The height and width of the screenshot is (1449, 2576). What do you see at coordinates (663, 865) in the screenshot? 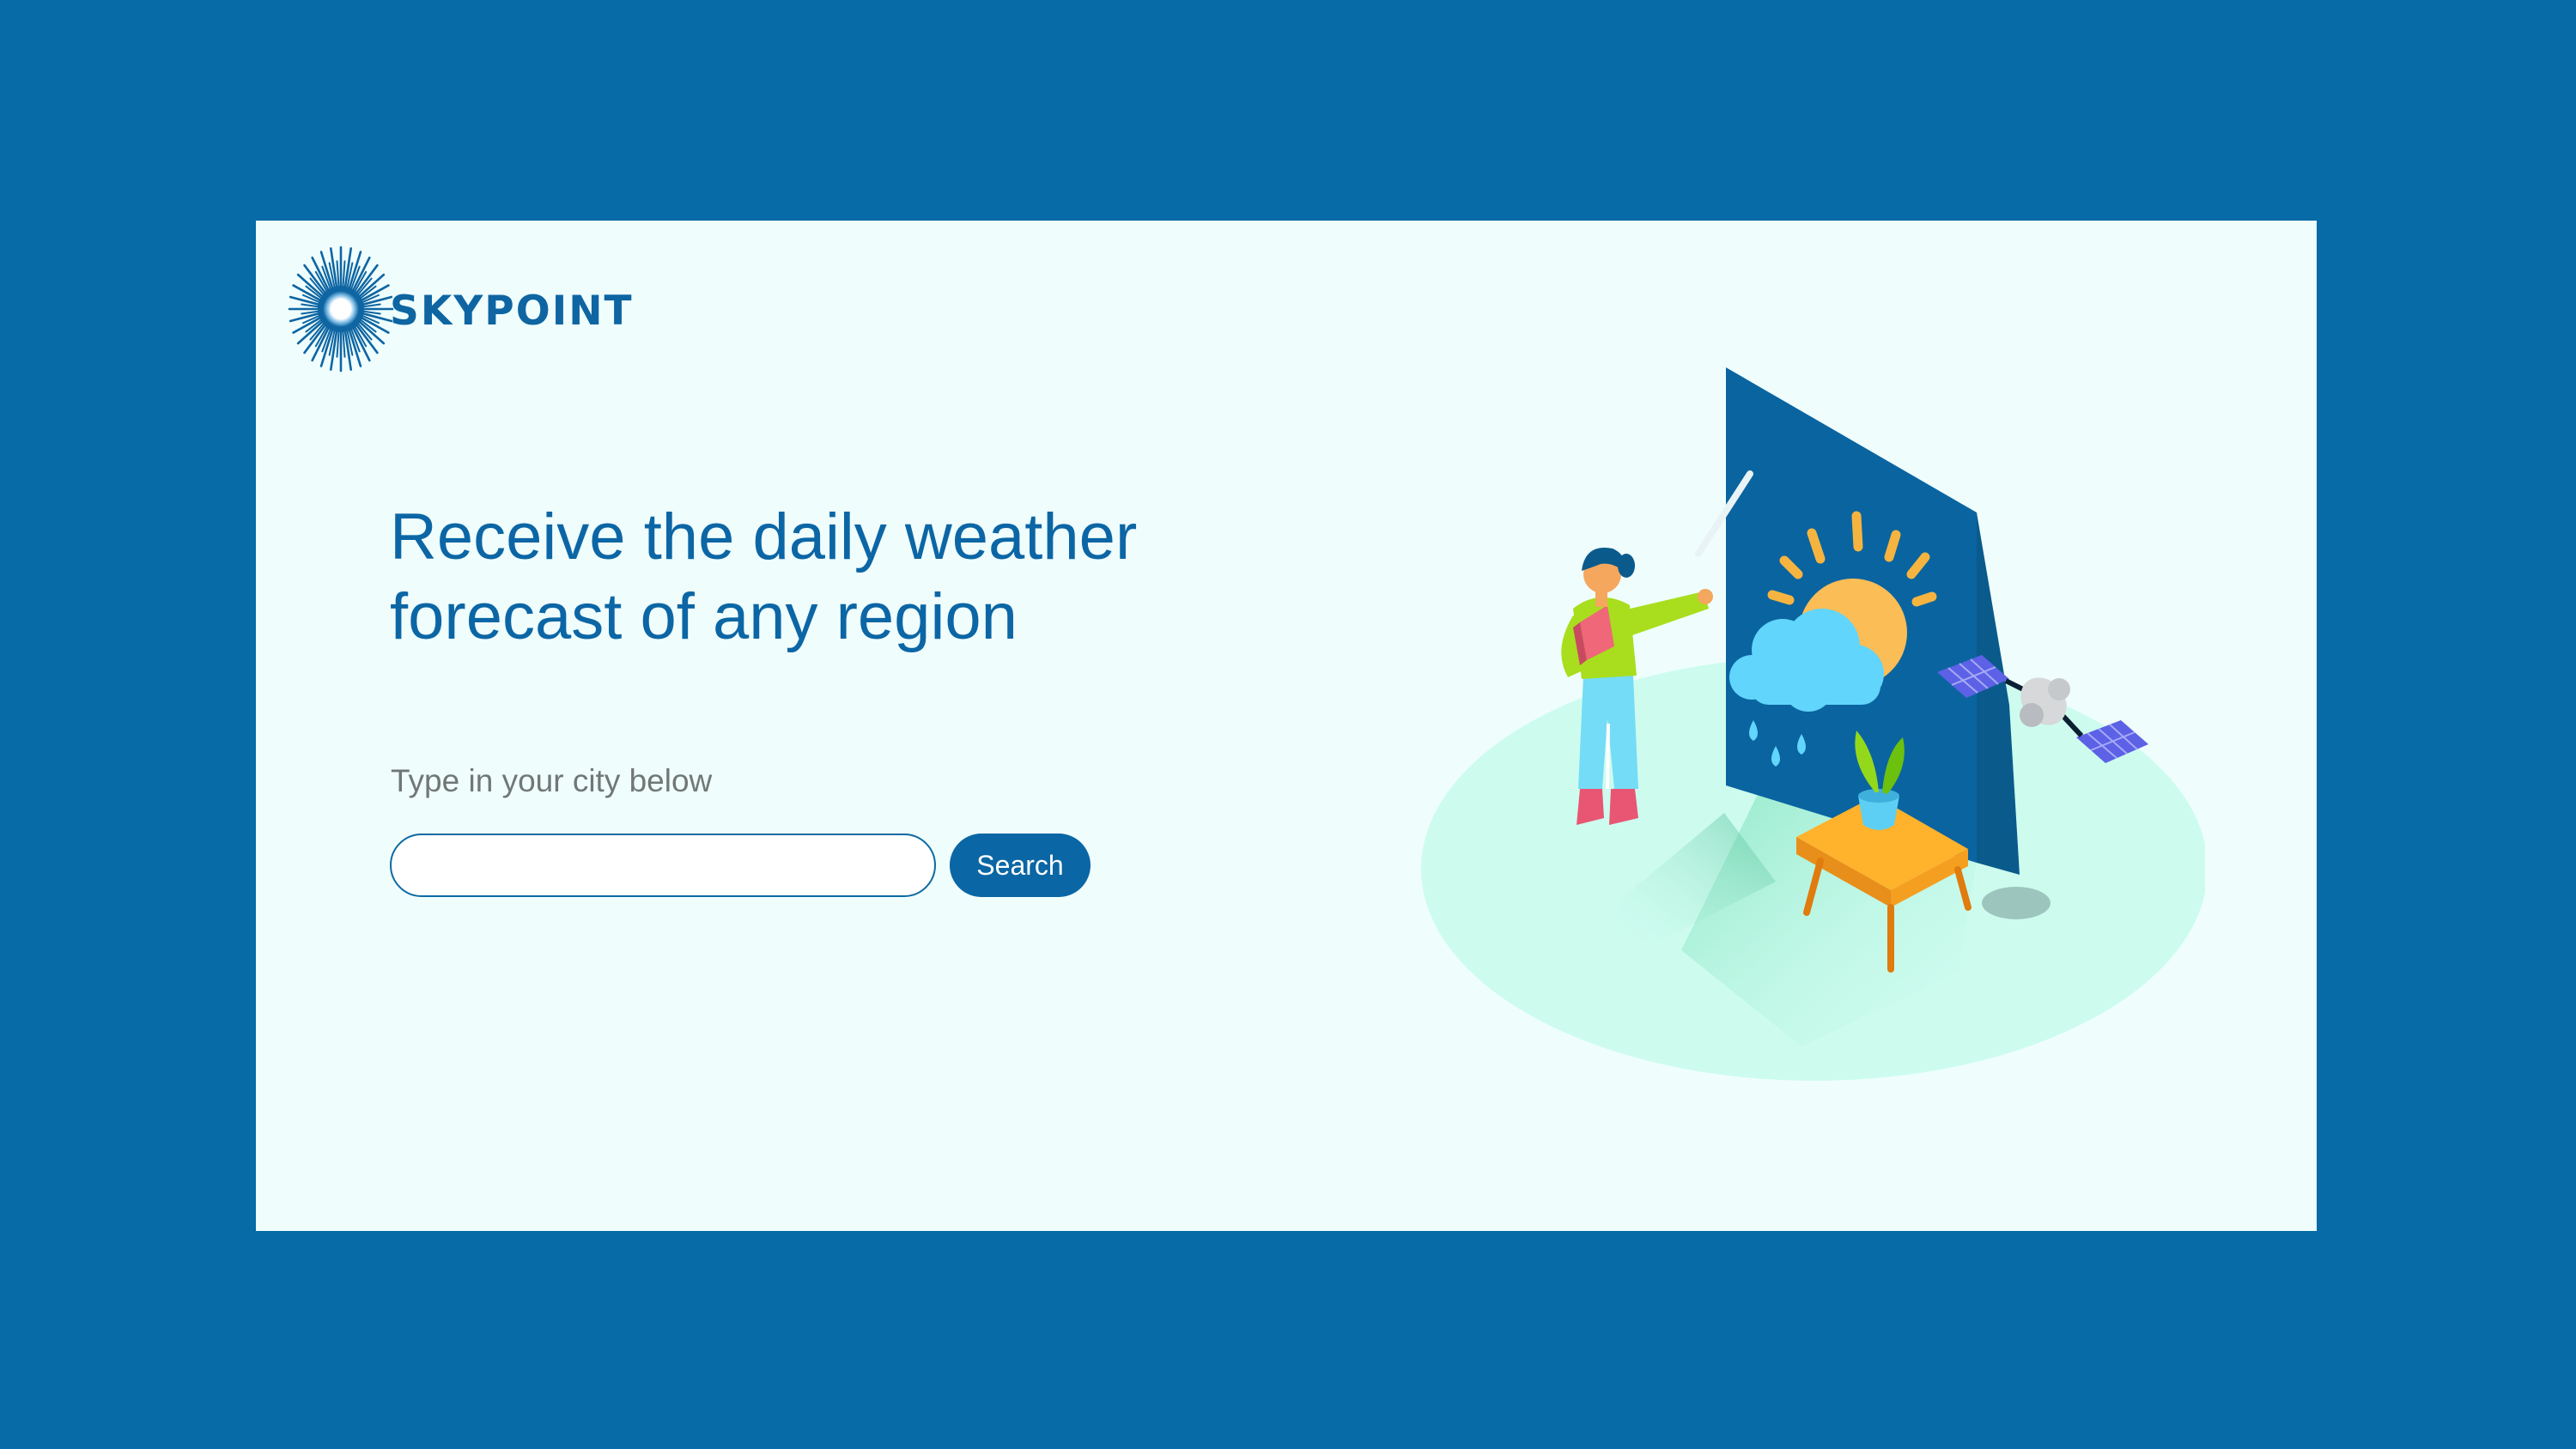
I see `city-search-input` at bounding box center [663, 865].